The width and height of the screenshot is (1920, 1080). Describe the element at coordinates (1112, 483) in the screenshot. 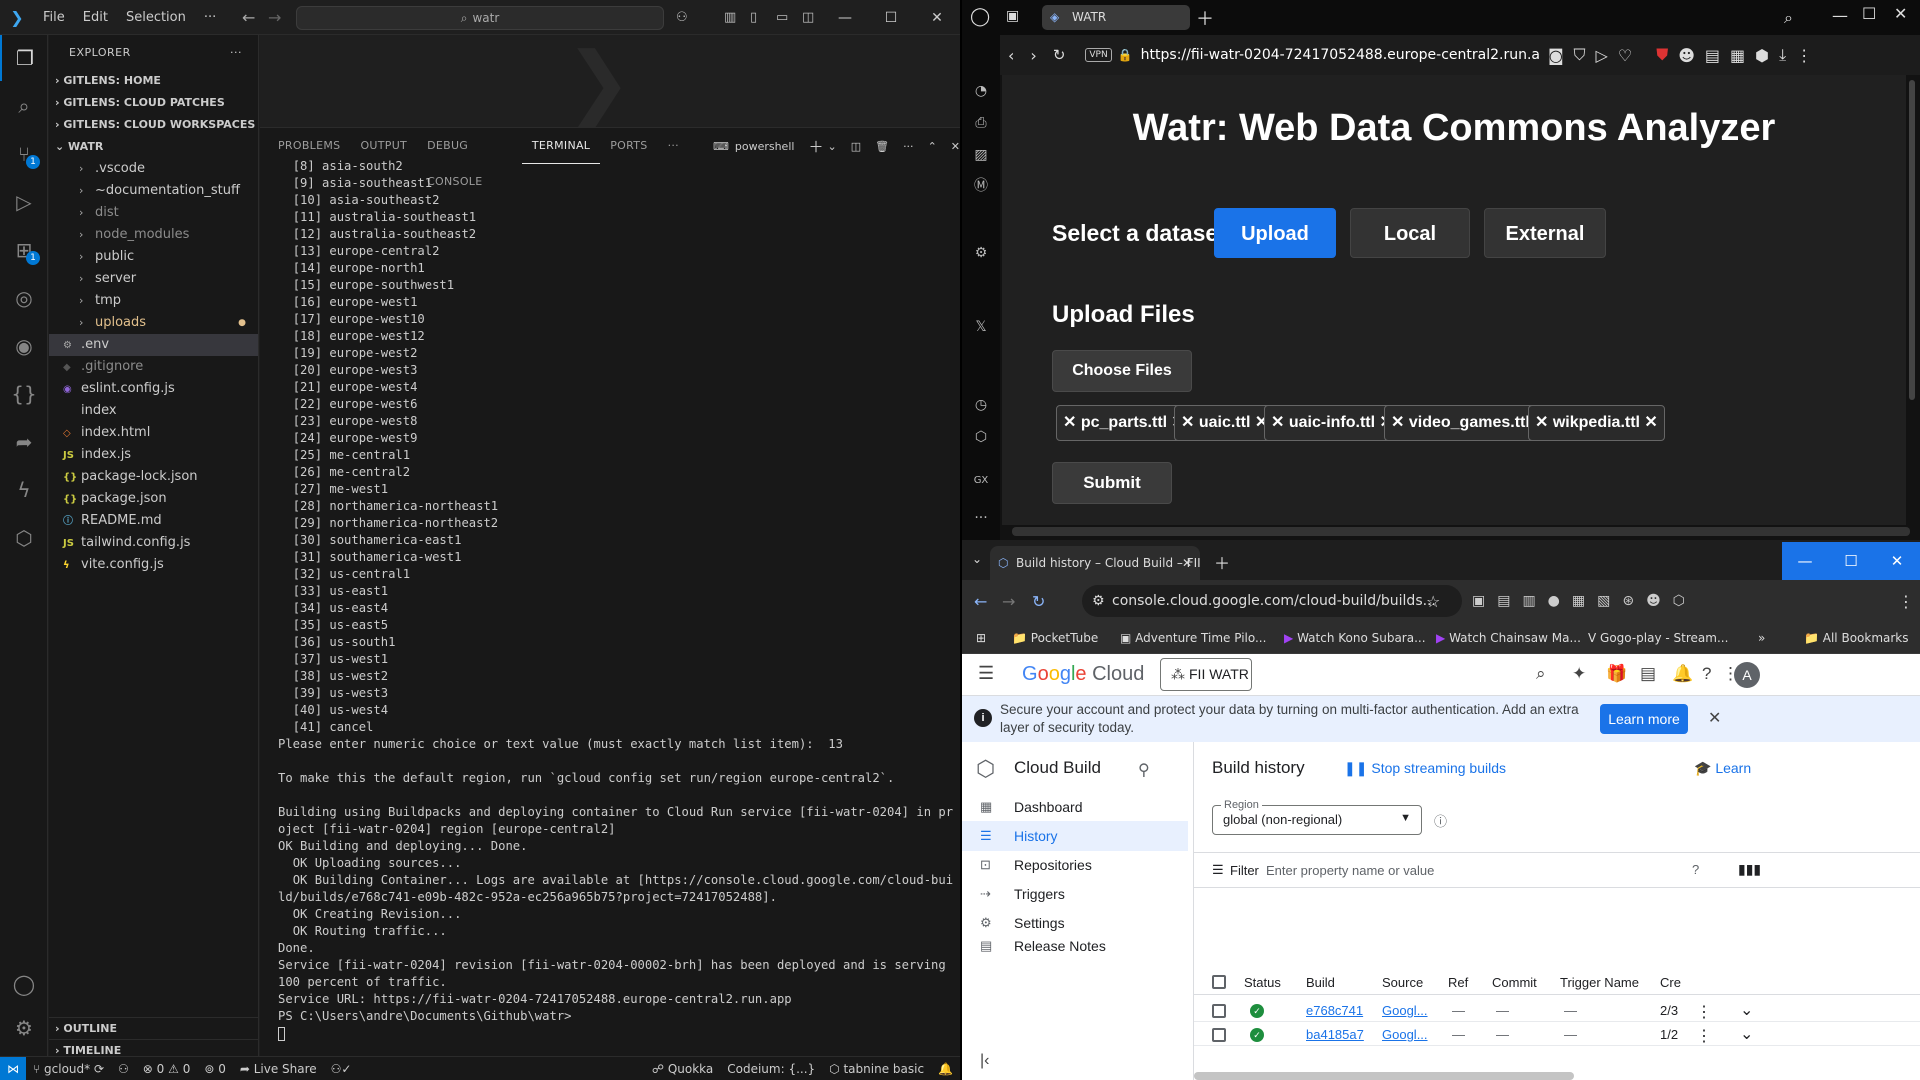

I see `submit-button: Submit` at that location.